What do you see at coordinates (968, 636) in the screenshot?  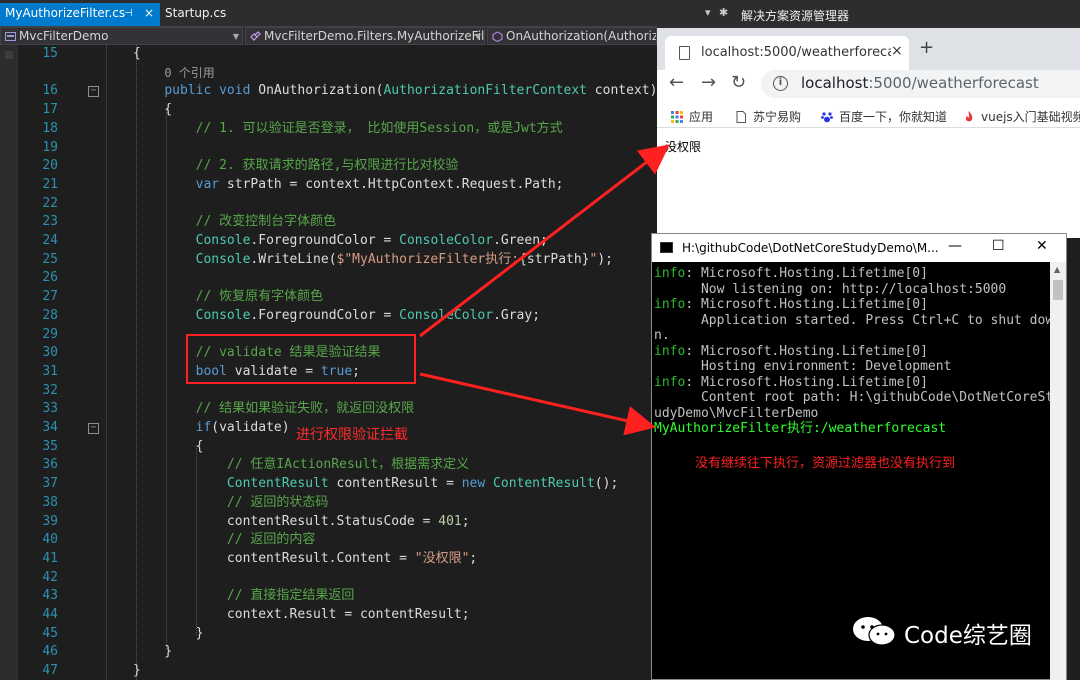 I see `watermark-text: Code综艺圈` at bounding box center [968, 636].